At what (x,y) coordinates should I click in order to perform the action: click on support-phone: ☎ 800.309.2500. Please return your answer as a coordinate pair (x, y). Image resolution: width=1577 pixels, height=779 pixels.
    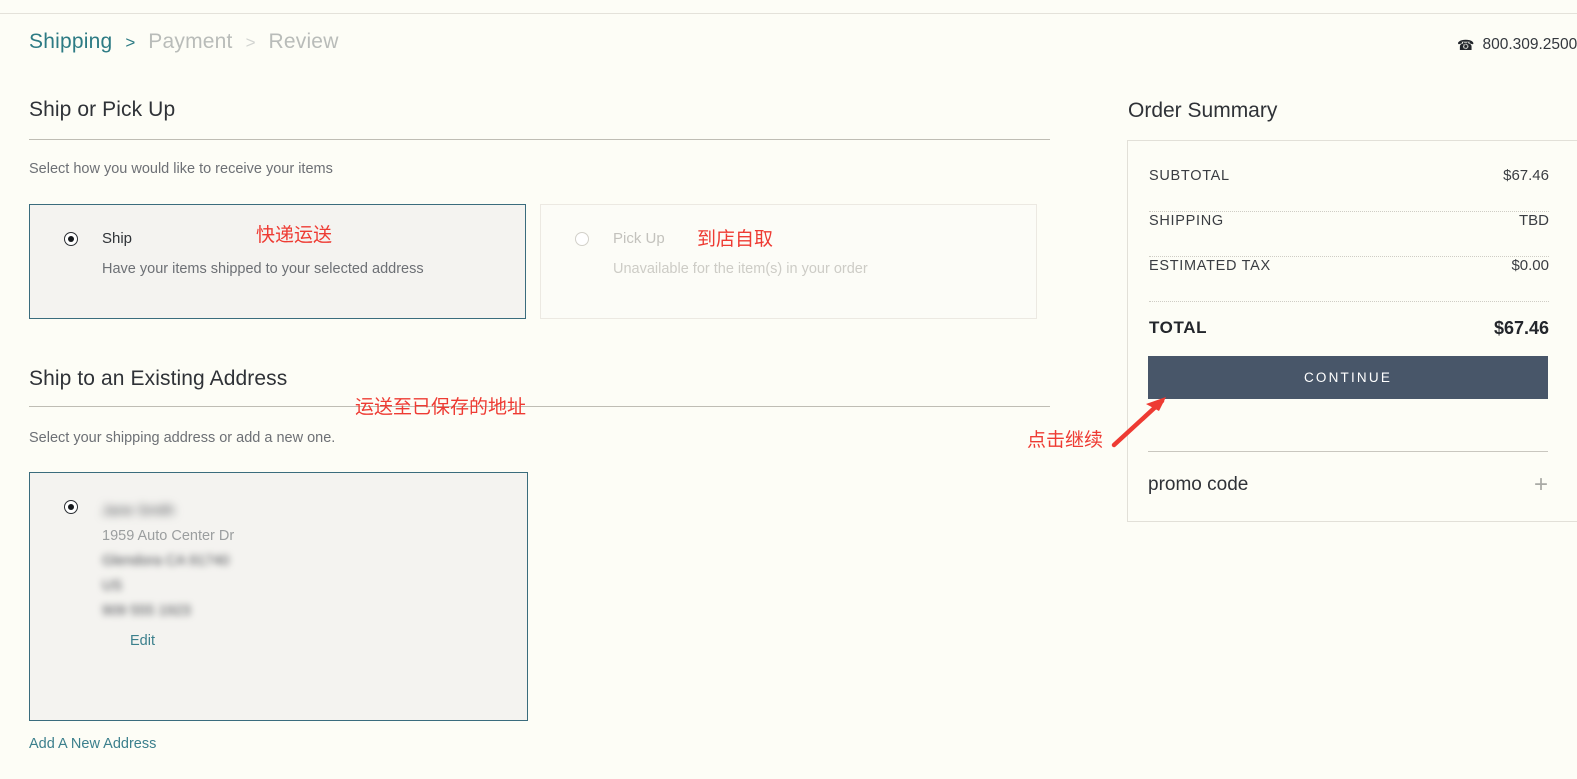
    Looking at the image, I should click on (1517, 45).